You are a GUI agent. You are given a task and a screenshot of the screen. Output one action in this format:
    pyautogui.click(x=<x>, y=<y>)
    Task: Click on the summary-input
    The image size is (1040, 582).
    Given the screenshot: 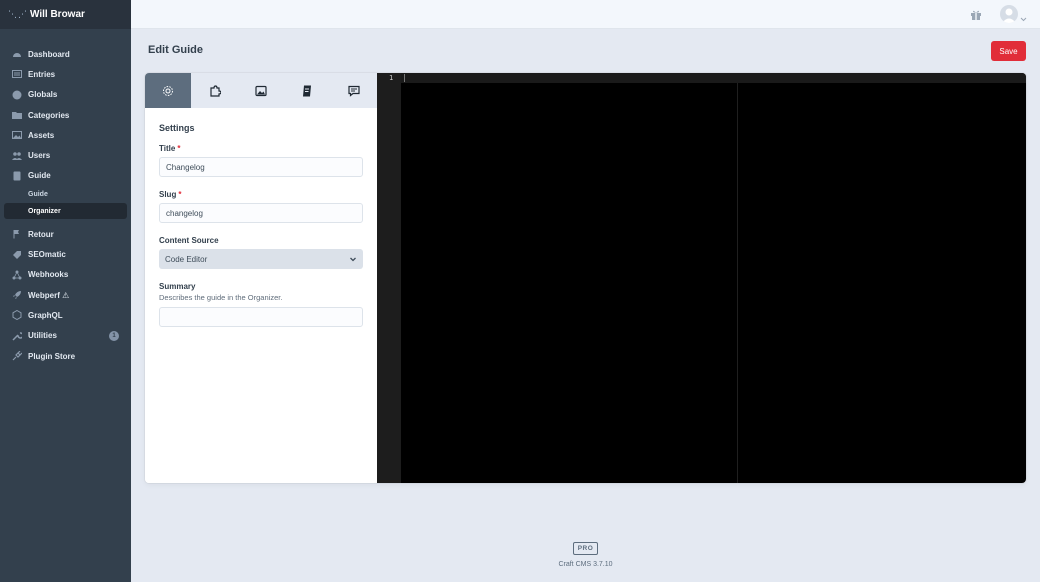 What is the action you would take?
    pyautogui.click(x=261, y=317)
    